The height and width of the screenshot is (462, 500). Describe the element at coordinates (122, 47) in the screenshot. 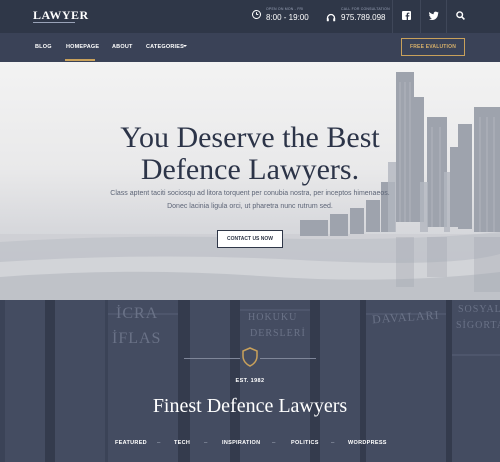

I see `nav-item-about: ABOUT` at that location.